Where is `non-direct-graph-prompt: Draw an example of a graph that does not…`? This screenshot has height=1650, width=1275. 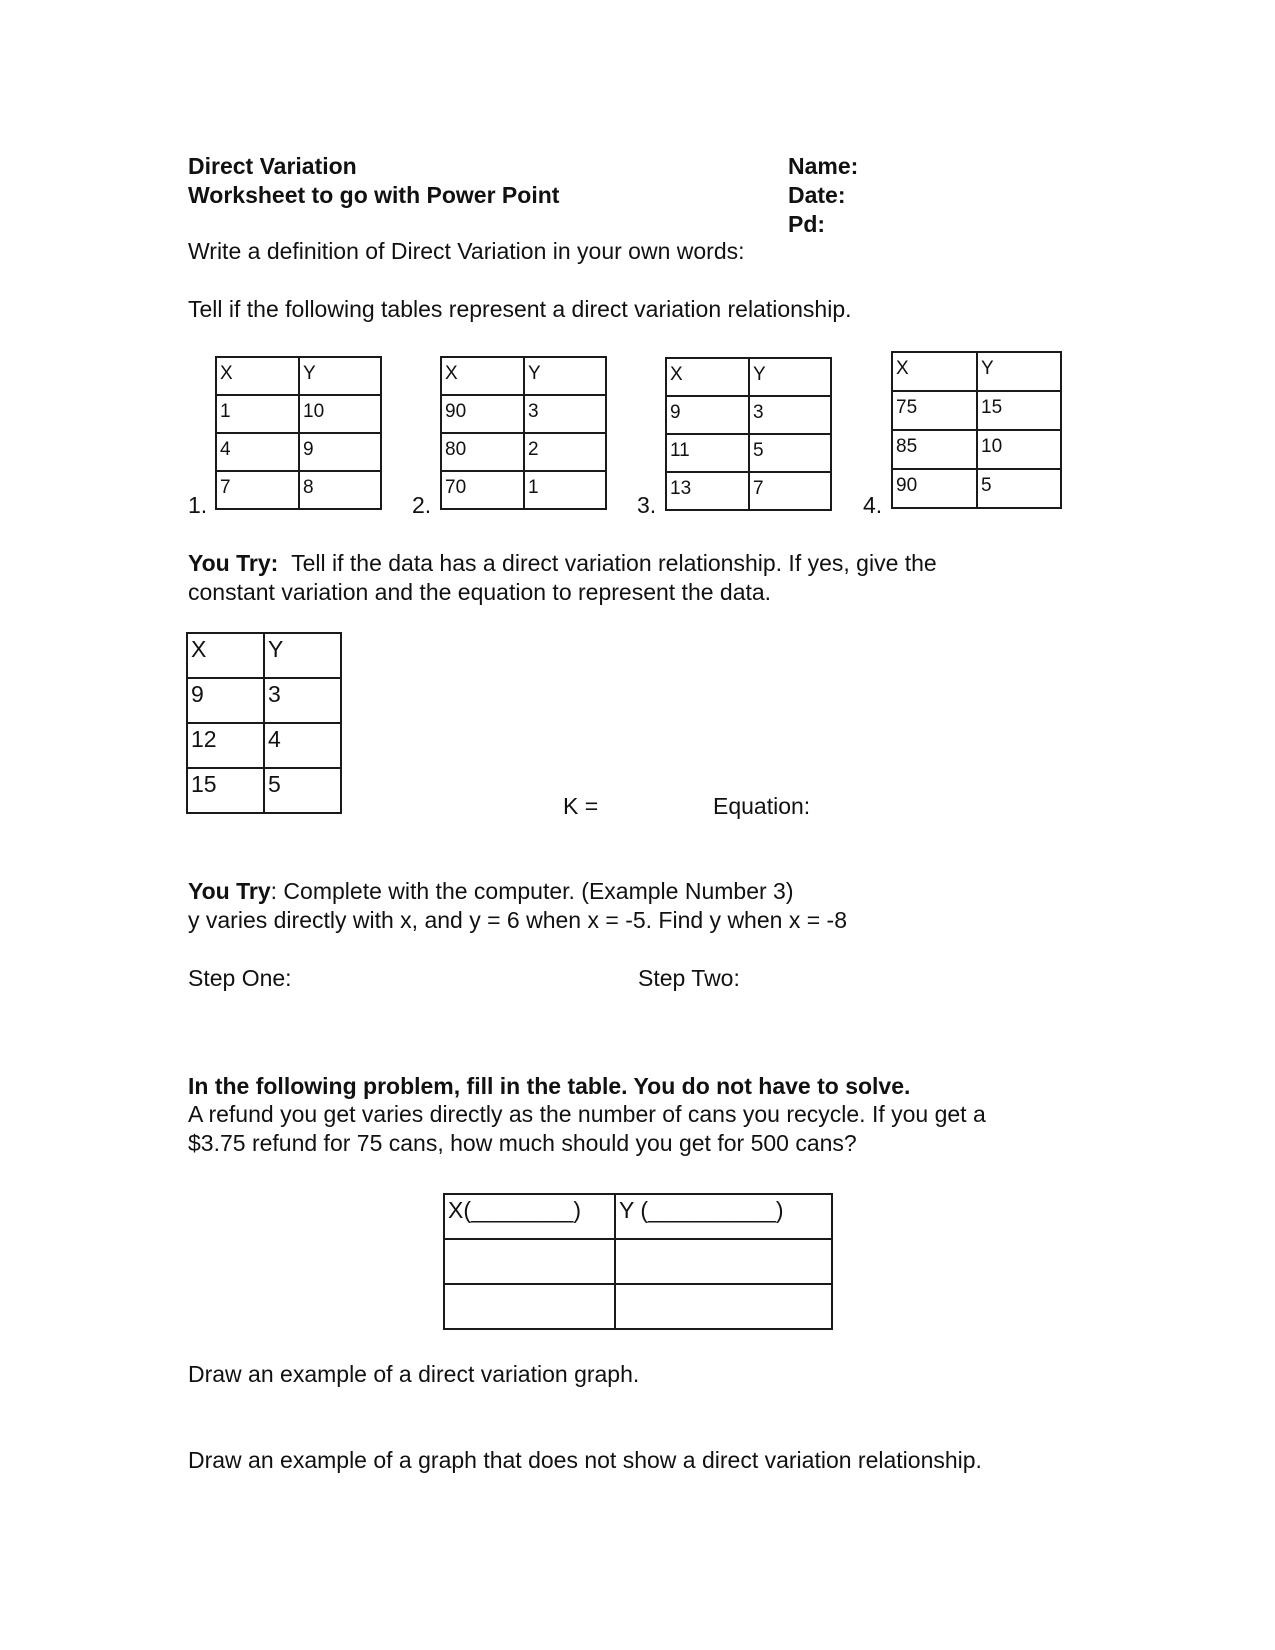 non-direct-graph-prompt: Draw an example of a graph that does not… is located at coordinates (585, 1460).